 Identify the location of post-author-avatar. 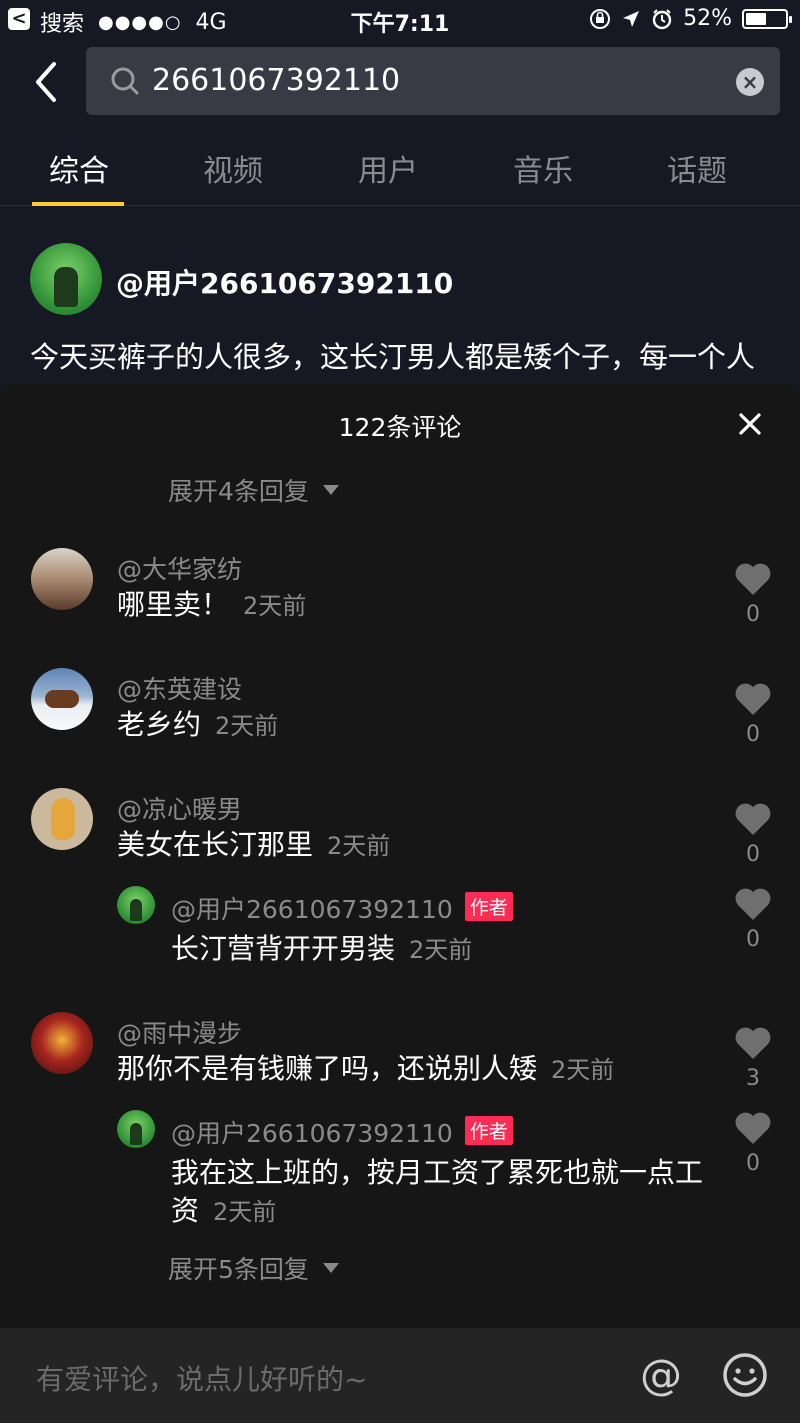
(66, 279).